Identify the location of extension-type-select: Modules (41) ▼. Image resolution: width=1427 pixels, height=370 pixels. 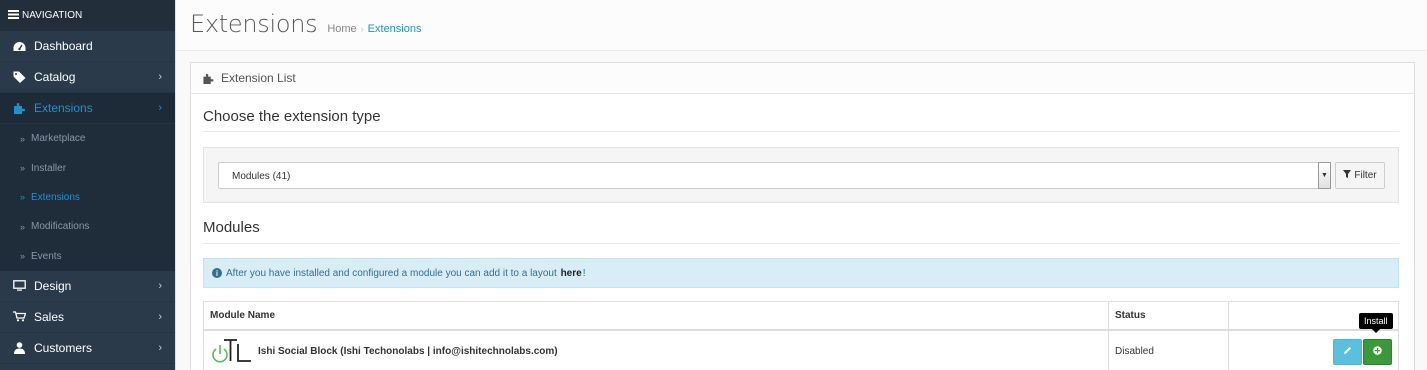
(774, 175).